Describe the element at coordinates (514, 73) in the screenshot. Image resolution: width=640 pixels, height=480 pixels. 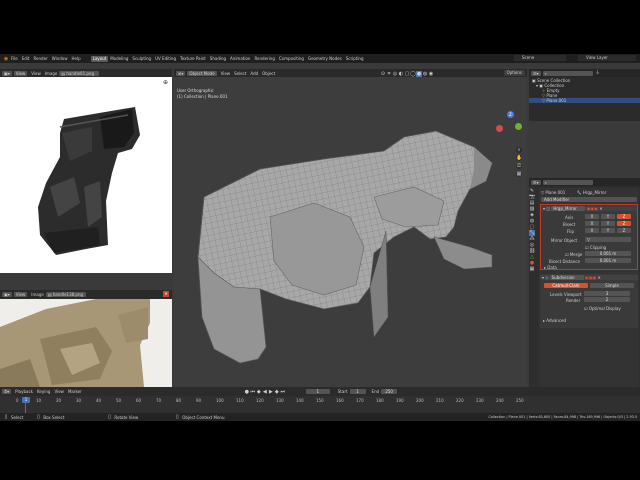
I see `options-dropdown: Options` at that location.